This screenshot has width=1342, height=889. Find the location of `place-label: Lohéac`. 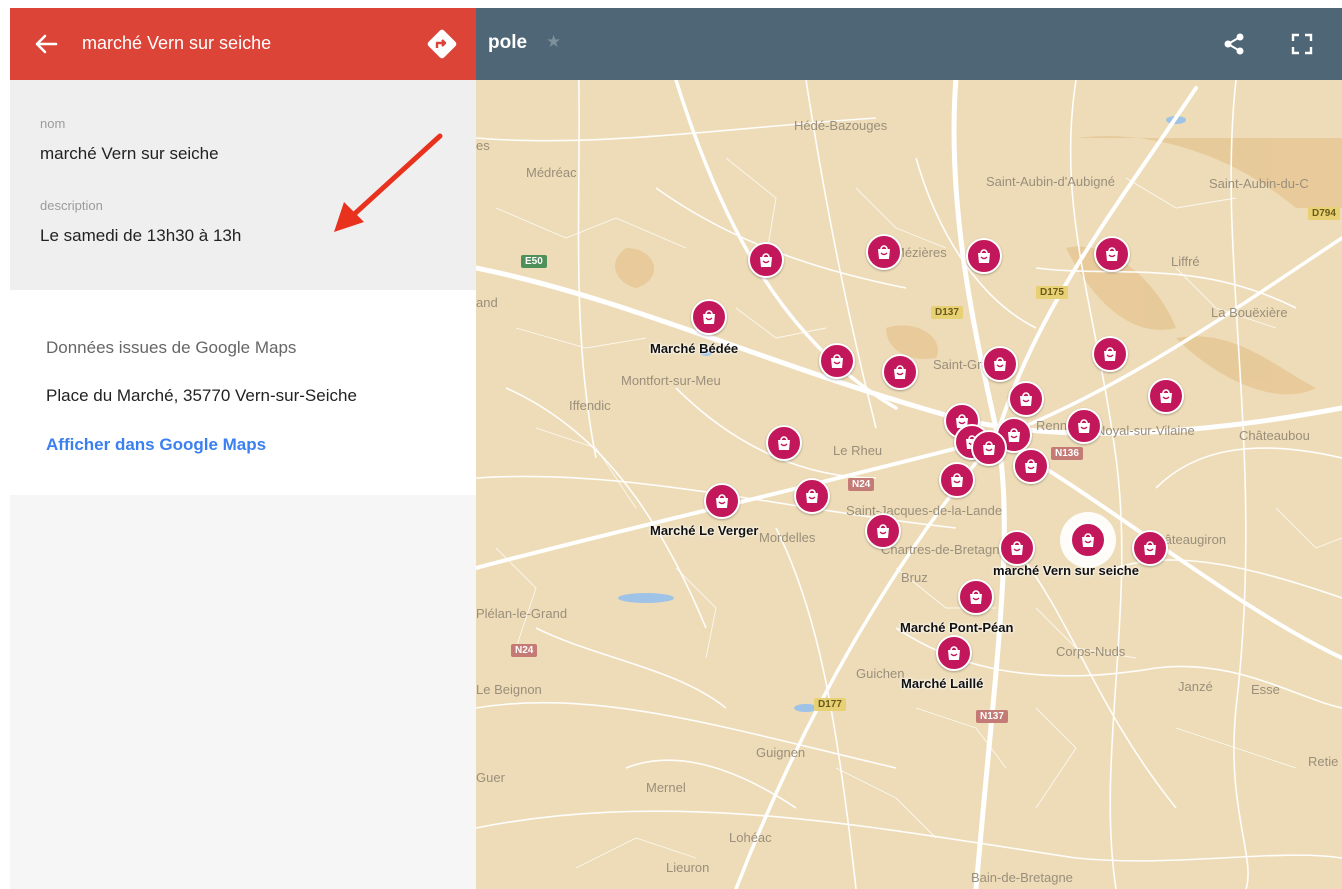

place-label: Lohéac is located at coordinates (750, 837).